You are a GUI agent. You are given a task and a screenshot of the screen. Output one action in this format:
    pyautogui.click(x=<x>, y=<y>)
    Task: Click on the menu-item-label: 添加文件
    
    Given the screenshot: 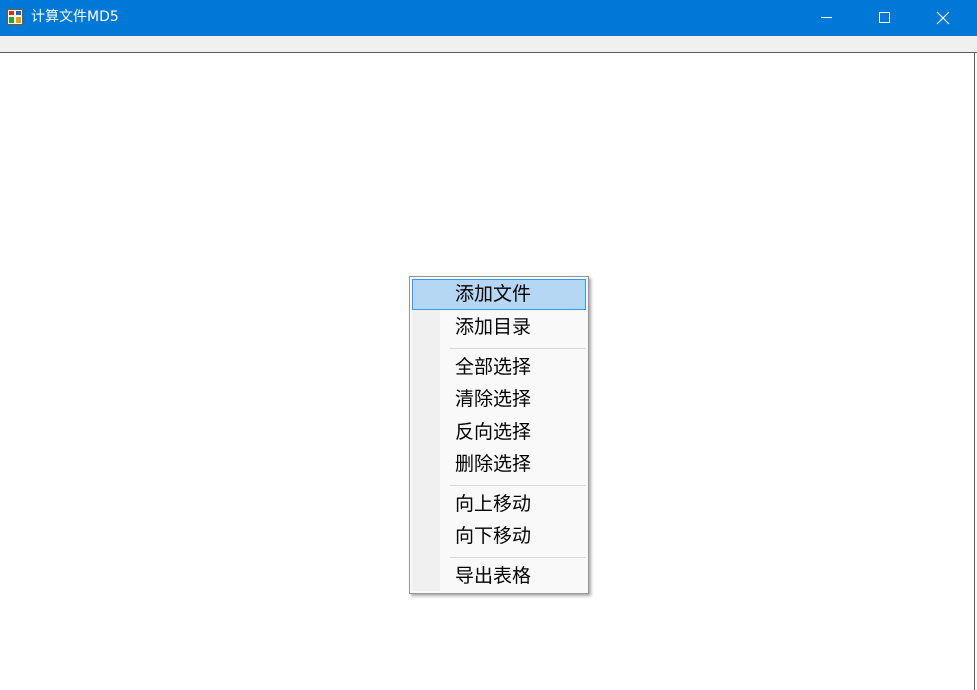 What is the action you would take?
    pyautogui.click(x=493, y=294)
    